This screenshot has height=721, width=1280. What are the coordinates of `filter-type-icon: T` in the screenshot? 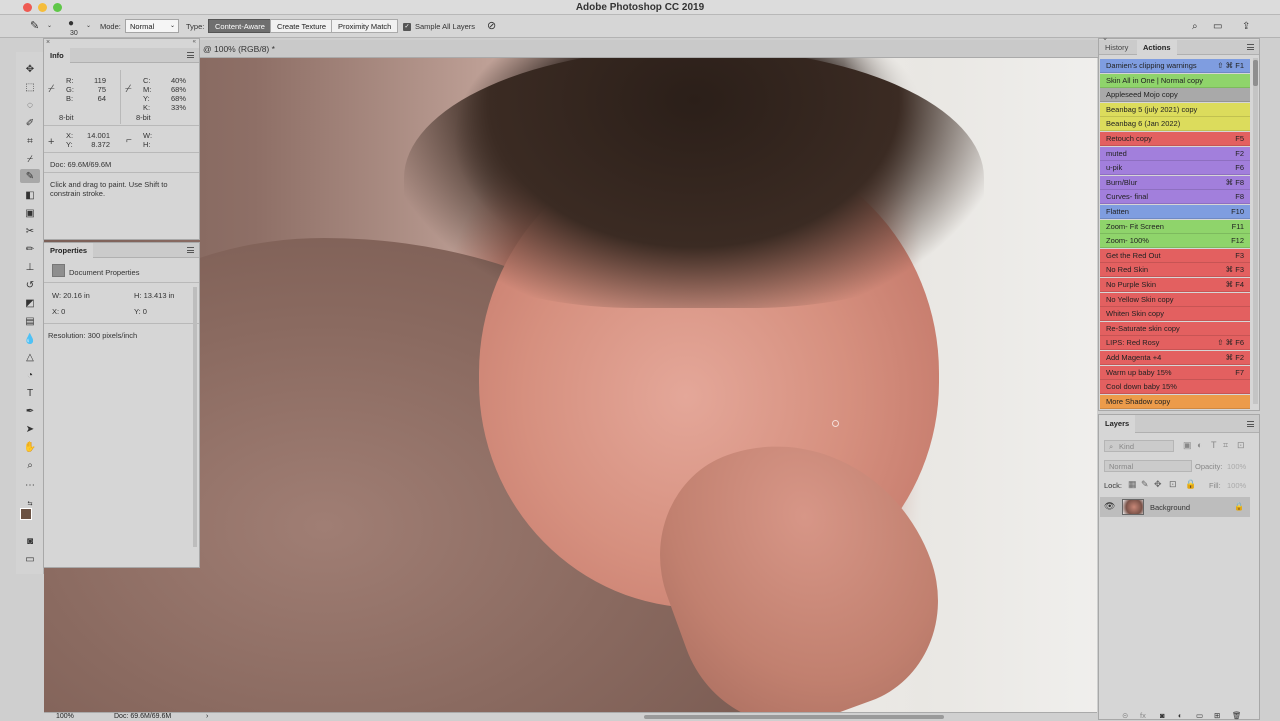 It's located at (1214, 445).